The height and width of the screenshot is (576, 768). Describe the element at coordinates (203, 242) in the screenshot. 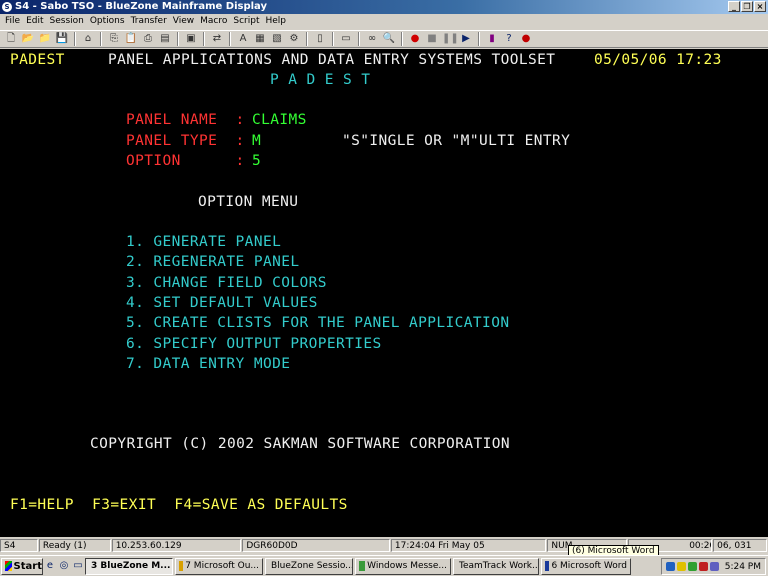

I see `menu-option-1: 1. GENERATE PANEL` at that location.